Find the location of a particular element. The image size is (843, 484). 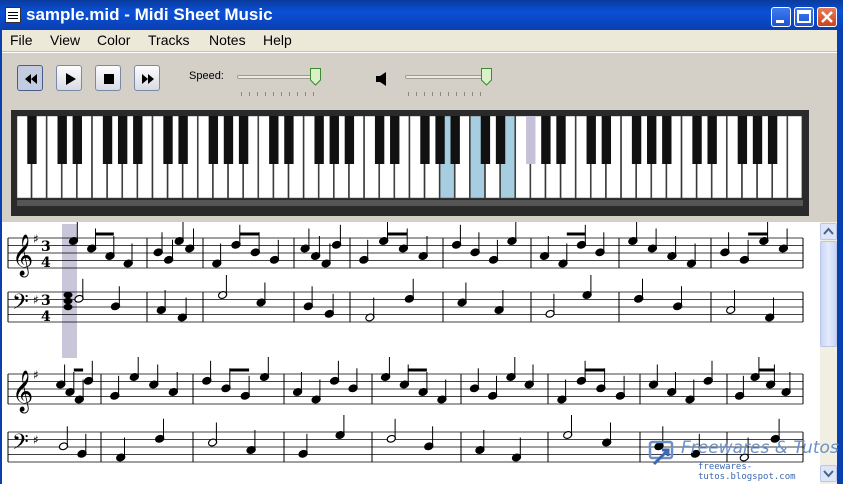

maximize-button is located at coordinates (804, 17).